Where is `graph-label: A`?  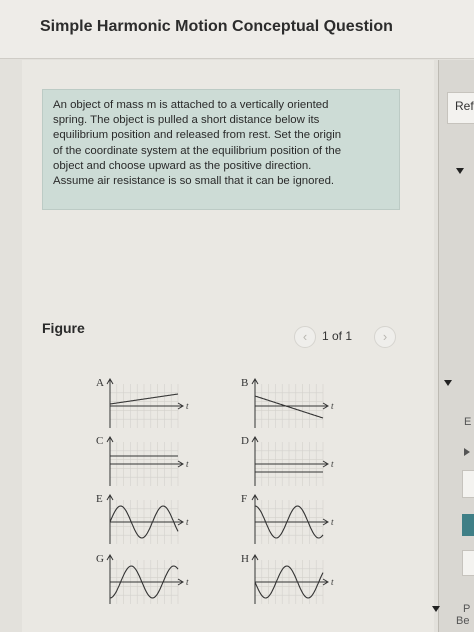
graph-label: A is located at coordinates (100, 383).